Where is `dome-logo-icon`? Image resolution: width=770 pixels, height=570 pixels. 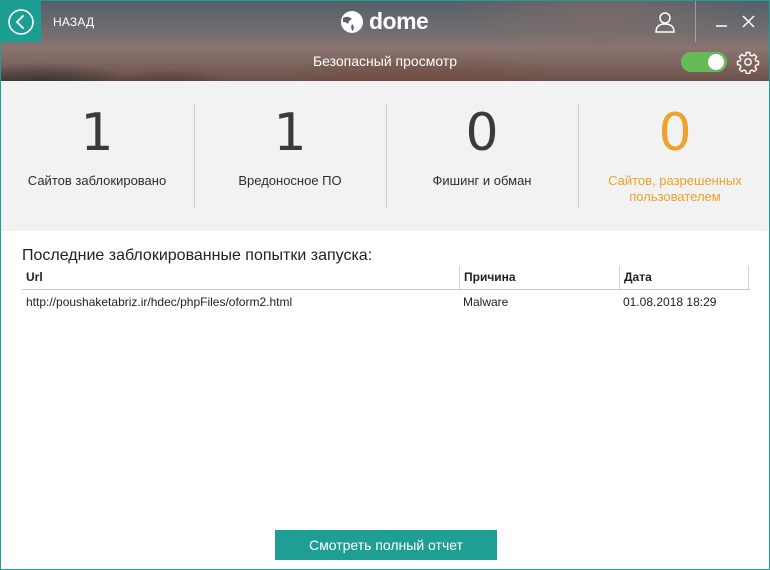 dome-logo-icon is located at coordinates (352, 21).